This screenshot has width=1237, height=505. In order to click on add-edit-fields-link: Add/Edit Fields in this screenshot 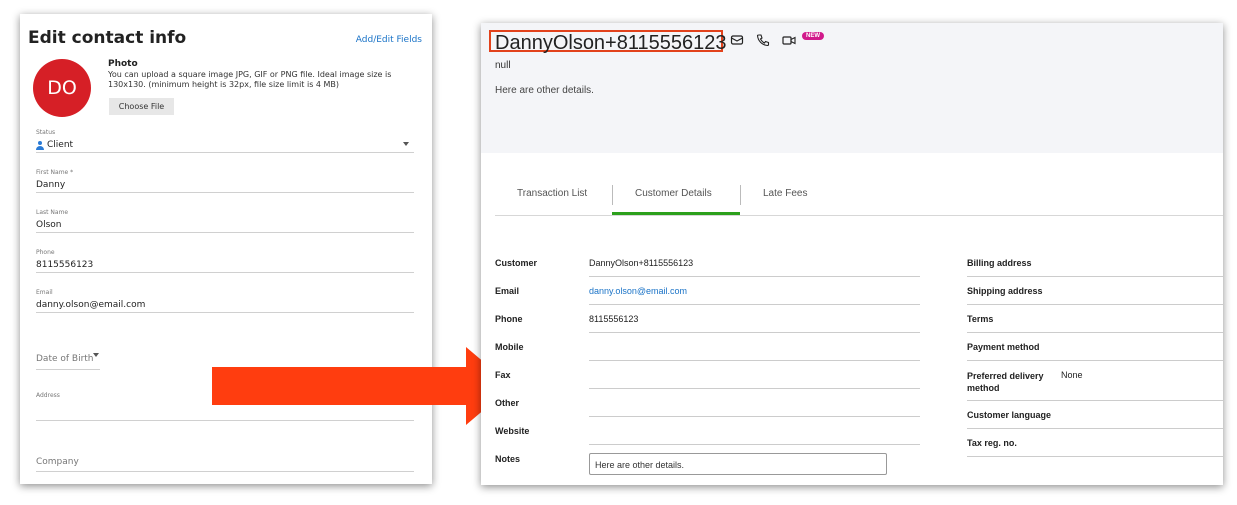, I will do `click(389, 40)`.